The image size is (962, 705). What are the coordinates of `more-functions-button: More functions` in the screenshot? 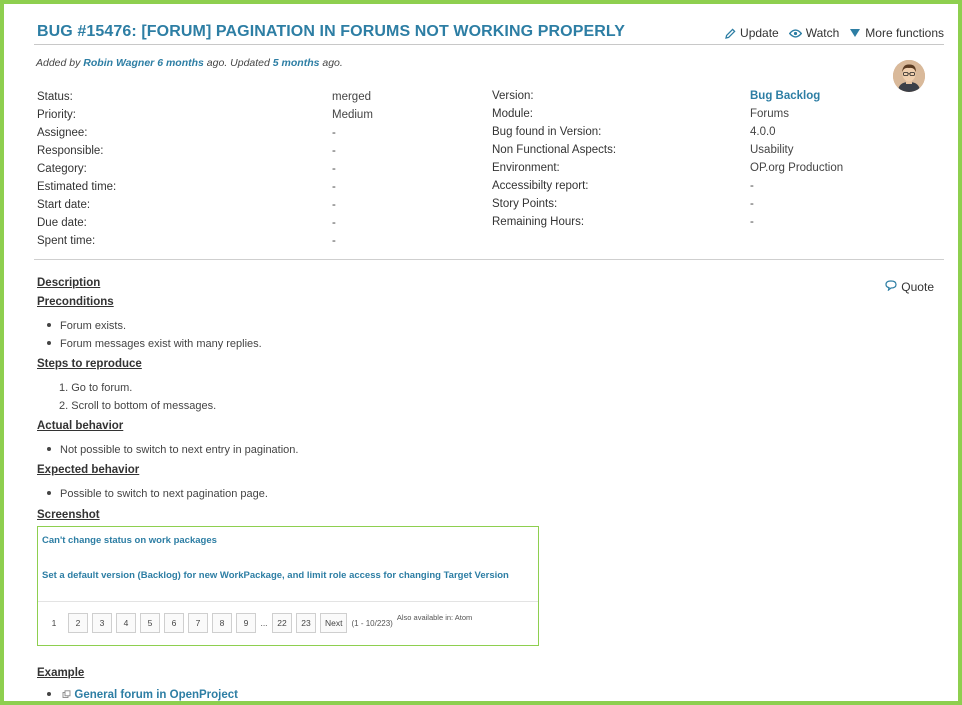 It's located at (896, 33).